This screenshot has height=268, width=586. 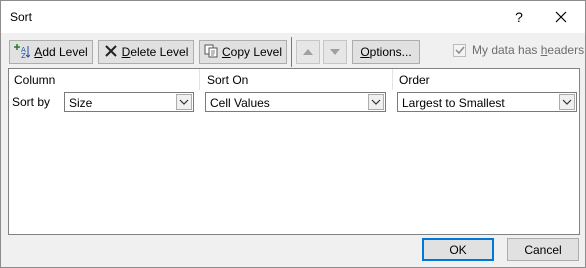 I want to click on checkbox-box, so click(x=459, y=50).